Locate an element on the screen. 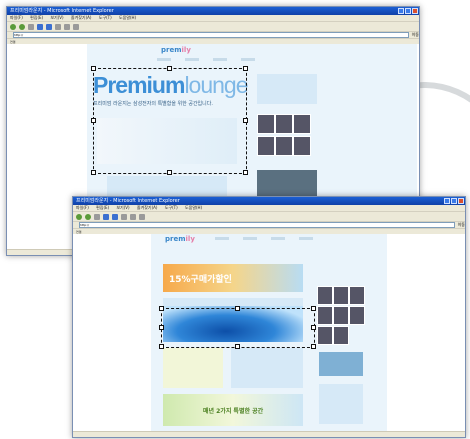 This screenshot has height=439, width=470. status-bar is located at coordinates (269, 434).